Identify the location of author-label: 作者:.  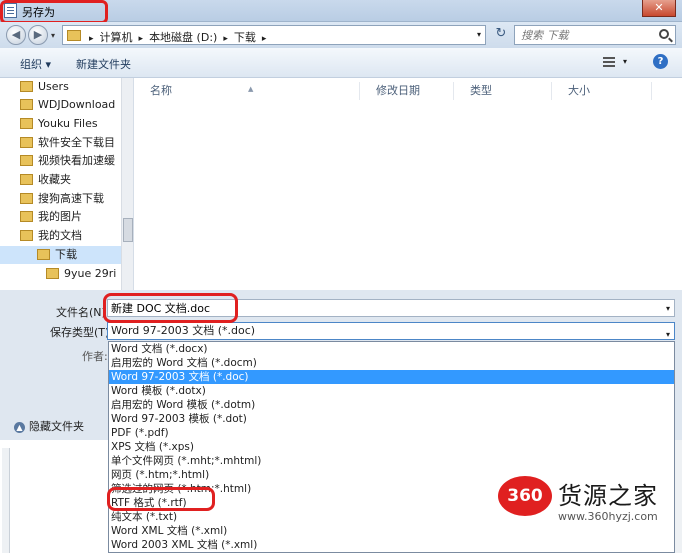
(95, 356).